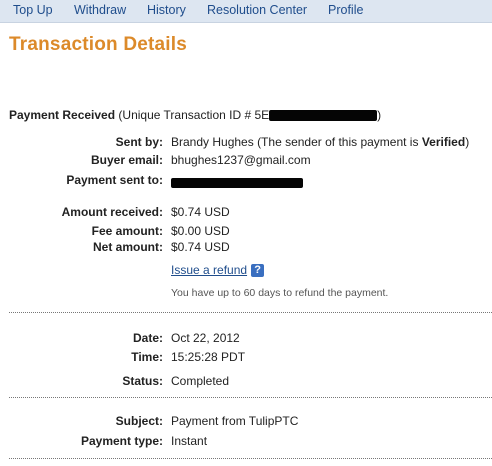  What do you see at coordinates (200, 212) in the screenshot?
I see `amount-received: $0.74 USD` at bounding box center [200, 212].